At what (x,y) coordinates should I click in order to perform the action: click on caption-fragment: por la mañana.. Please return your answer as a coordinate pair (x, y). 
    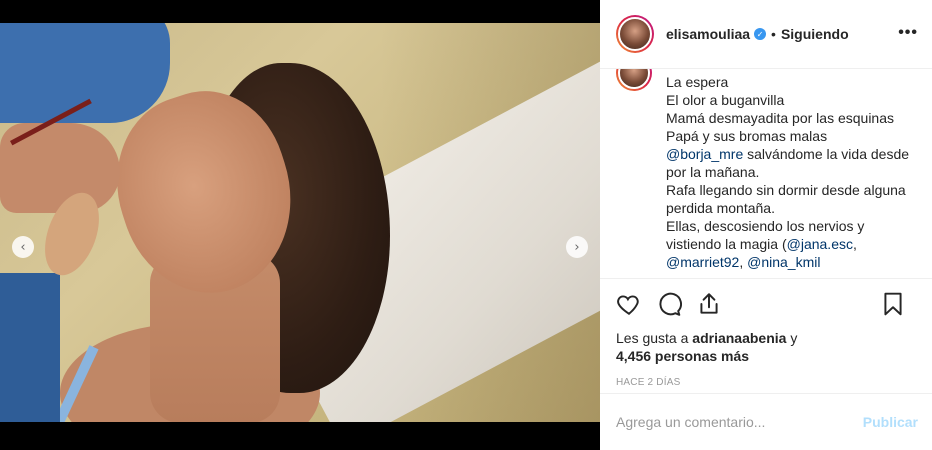
    Looking at the image, I should click on (713, 172).